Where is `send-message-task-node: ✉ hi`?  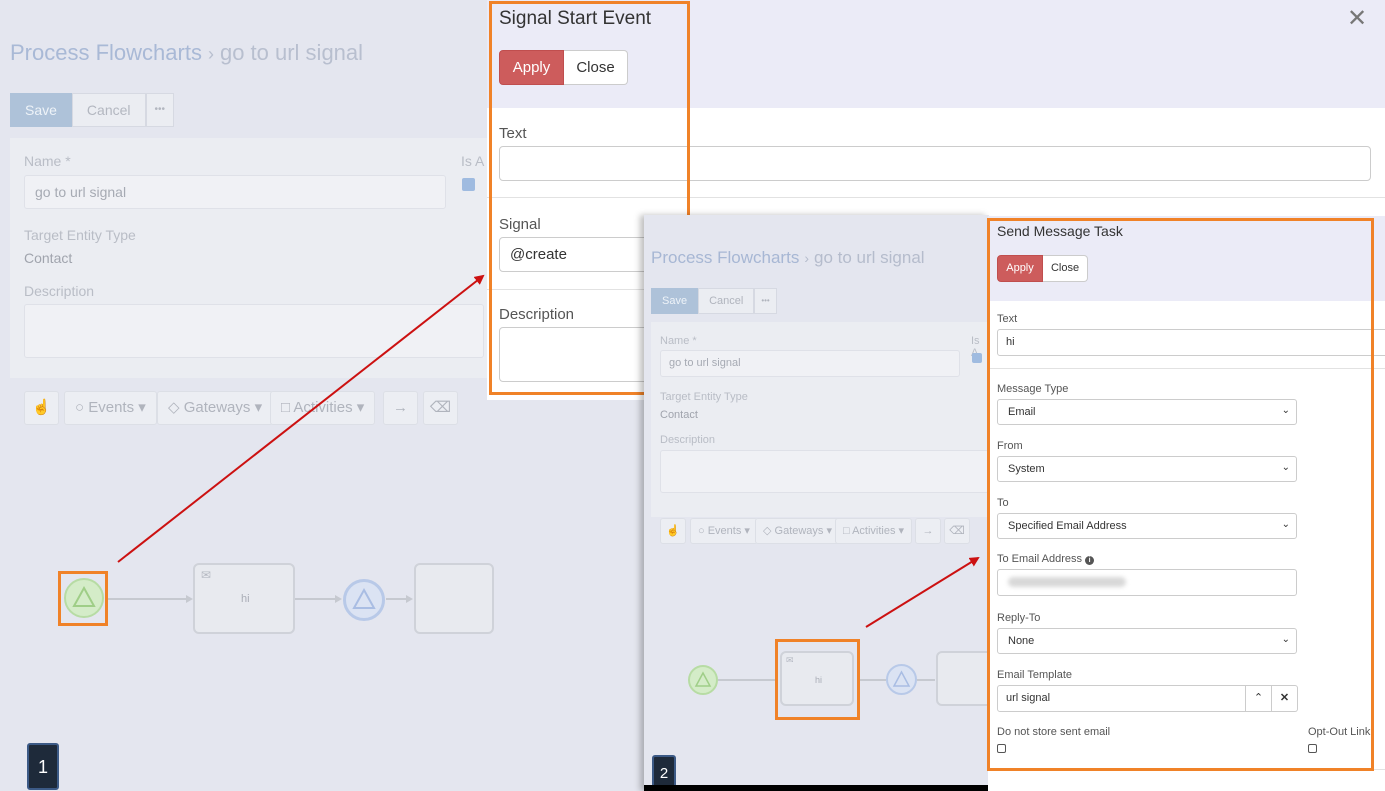
send-message-task-node: ✉ hi is located at coordinates (244, 598).